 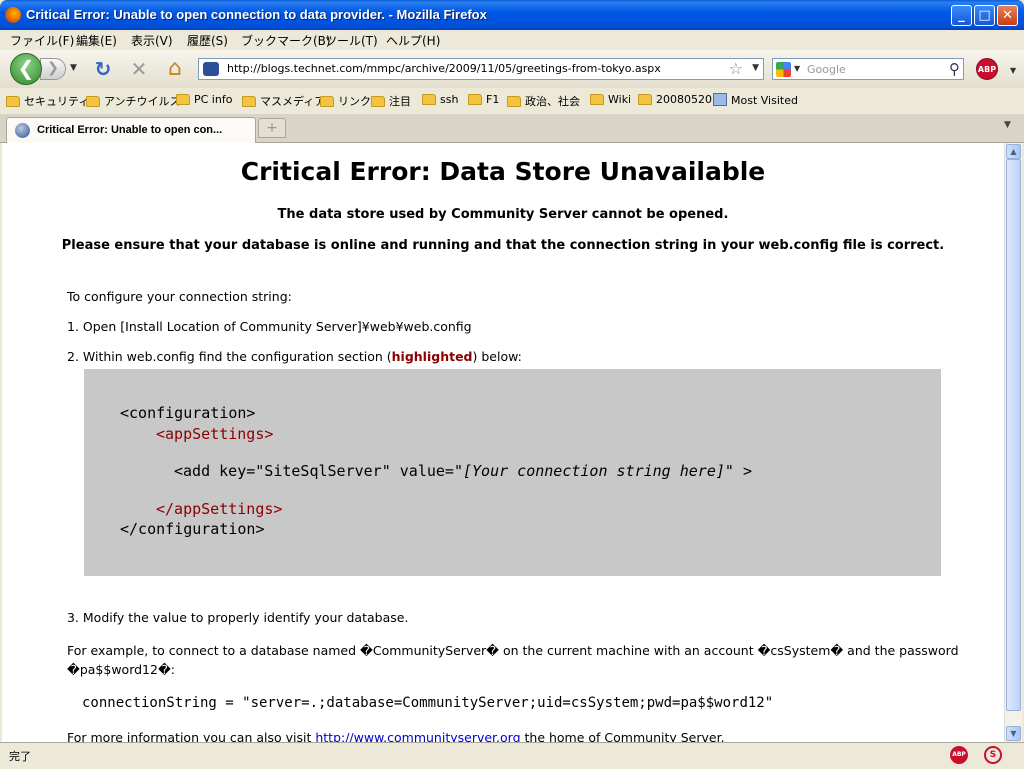 I want to click on bookmark-folder: 注目, so click(x=391, y=101).